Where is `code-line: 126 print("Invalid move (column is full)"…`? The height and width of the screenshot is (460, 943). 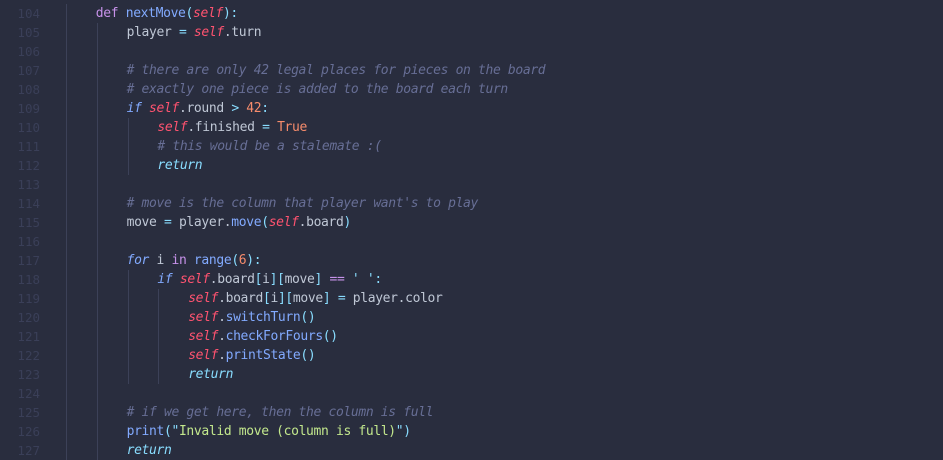 code-line: 126 print("Invalid move (column is full)"… is located at coordinates (471, 431).